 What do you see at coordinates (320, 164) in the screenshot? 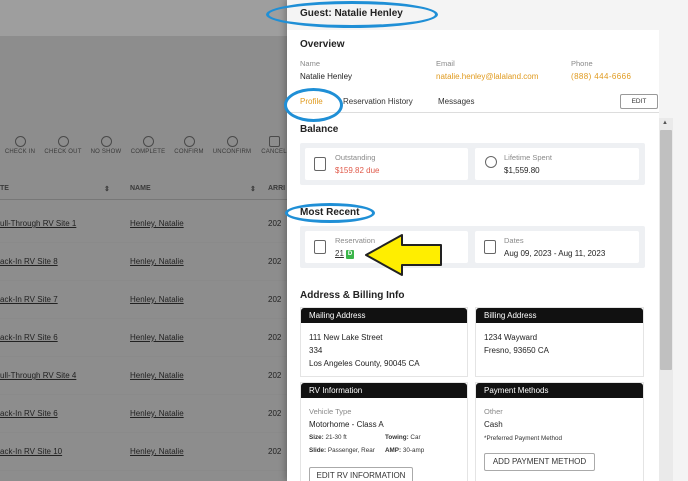
I see `invoice-icon` at bounding box center [320, 164].